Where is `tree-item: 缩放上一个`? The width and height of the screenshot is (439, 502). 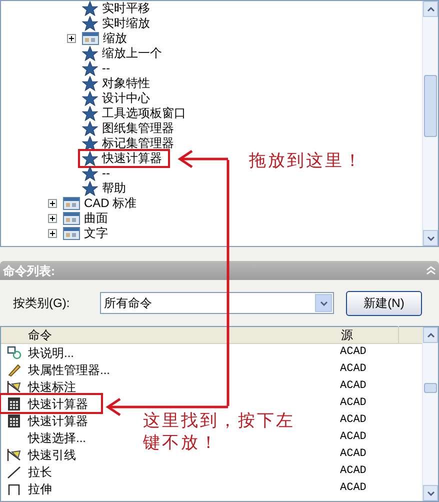 tree-item: 缩放上一个 is located at coordinates (124, 53).